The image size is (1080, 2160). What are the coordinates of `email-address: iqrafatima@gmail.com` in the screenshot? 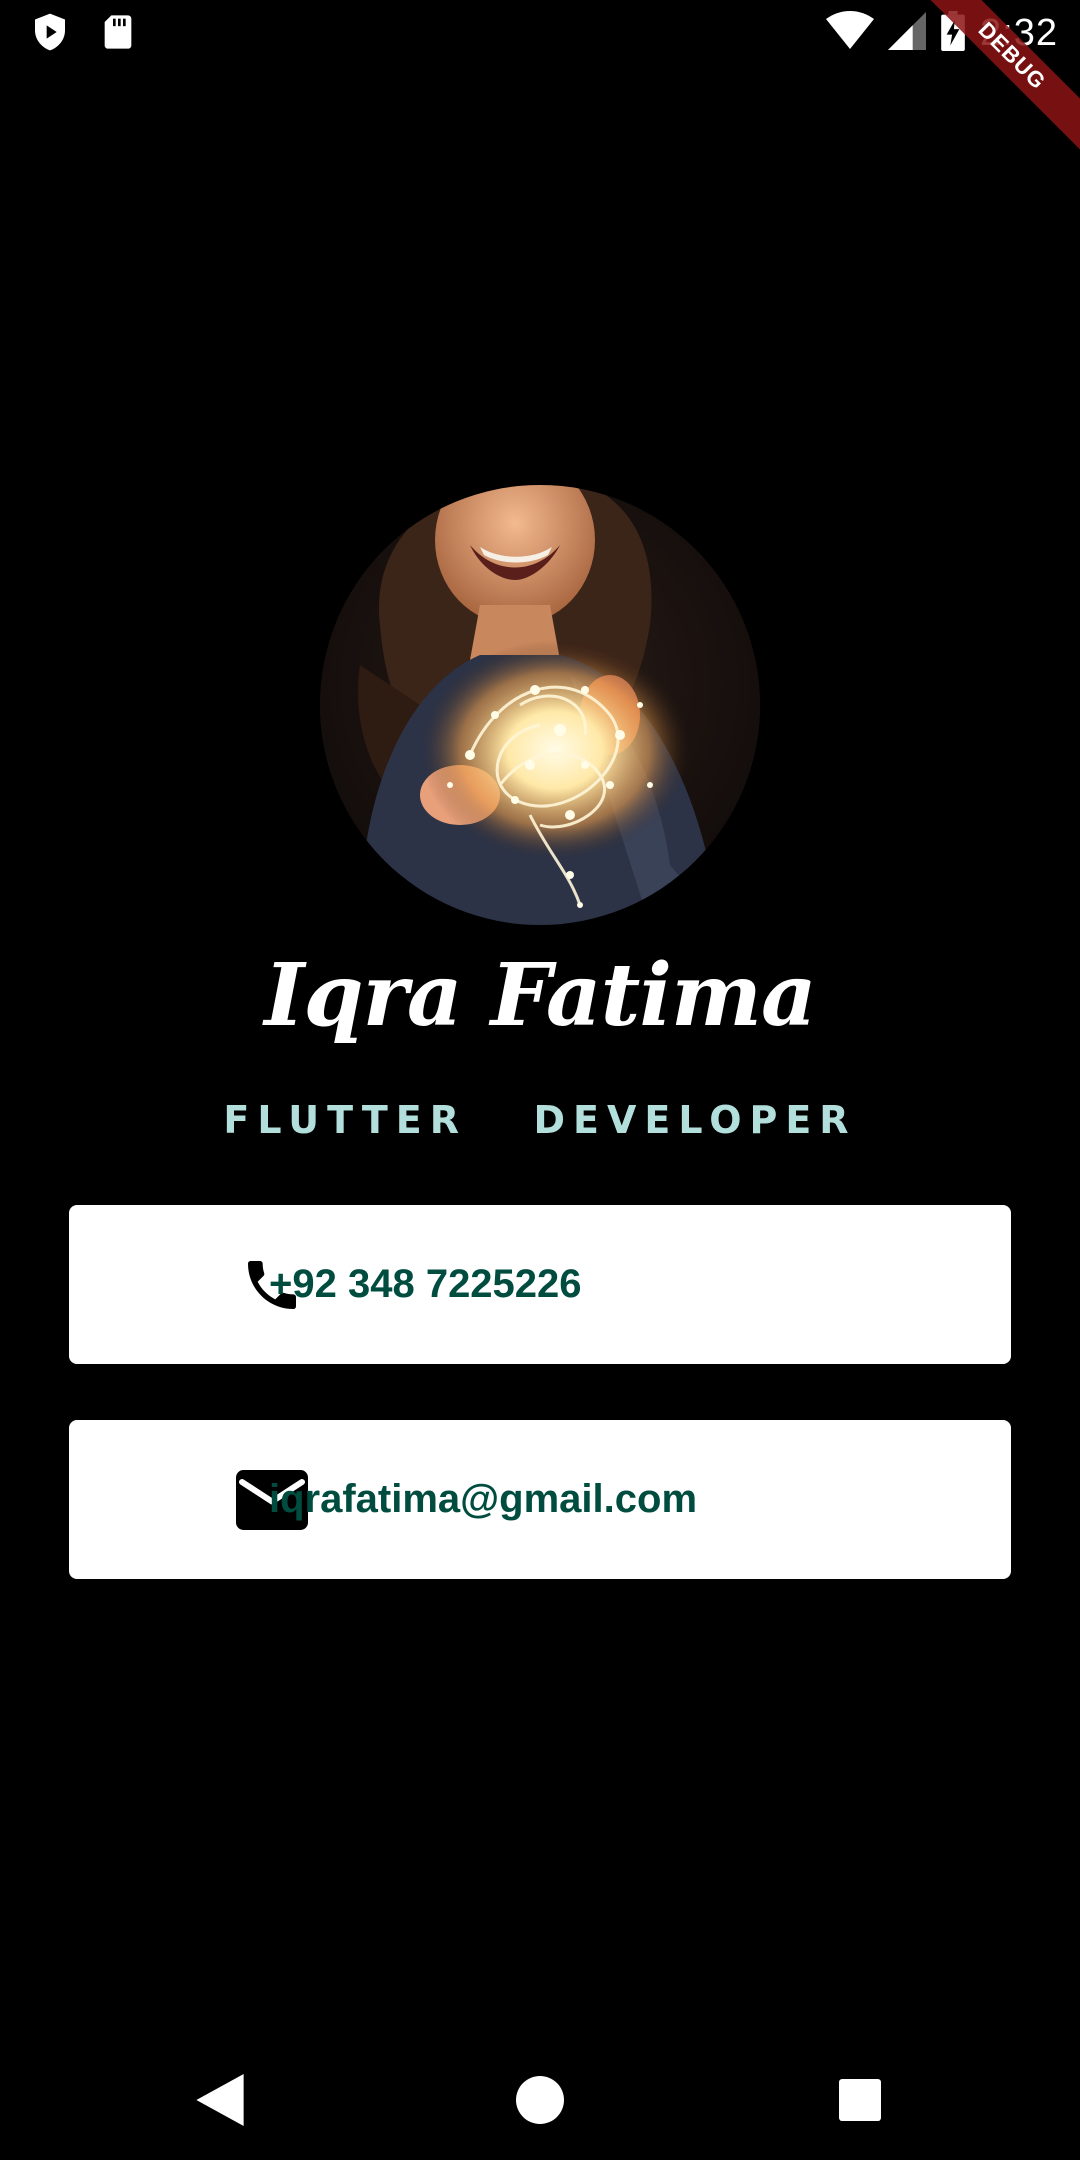 It's located at (483, 1499).